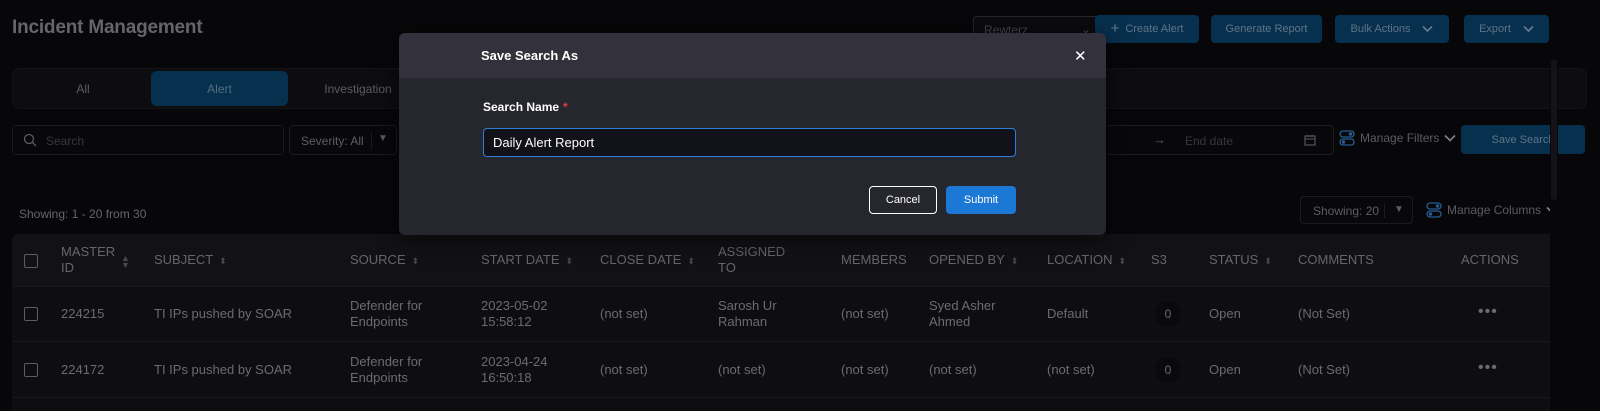 The width and height of the screenshot is (1600, 411). I want to click on required-indicator: *, so click(565, 107).